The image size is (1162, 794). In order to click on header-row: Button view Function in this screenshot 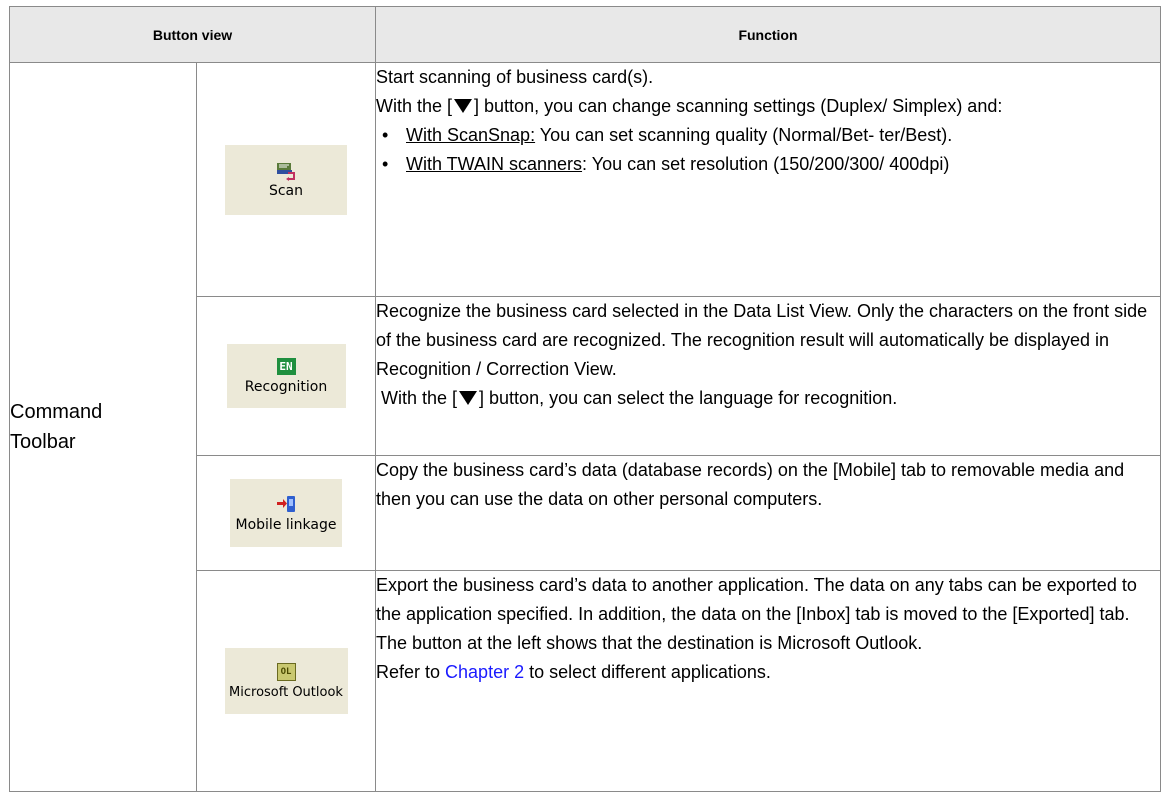, I will do `click(585, 34)`.